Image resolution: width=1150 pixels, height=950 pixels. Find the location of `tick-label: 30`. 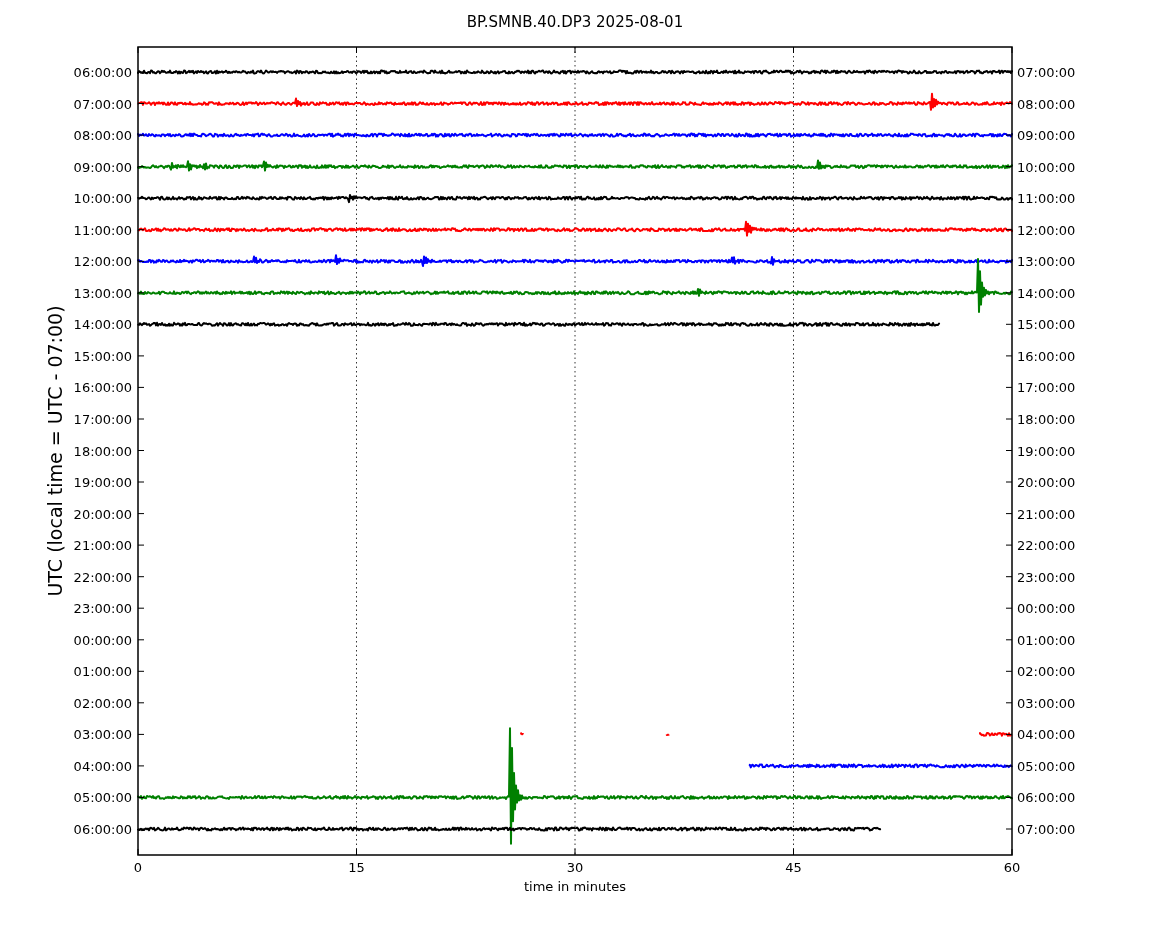

tick-label: 30 is located at coordinates (575, 867).